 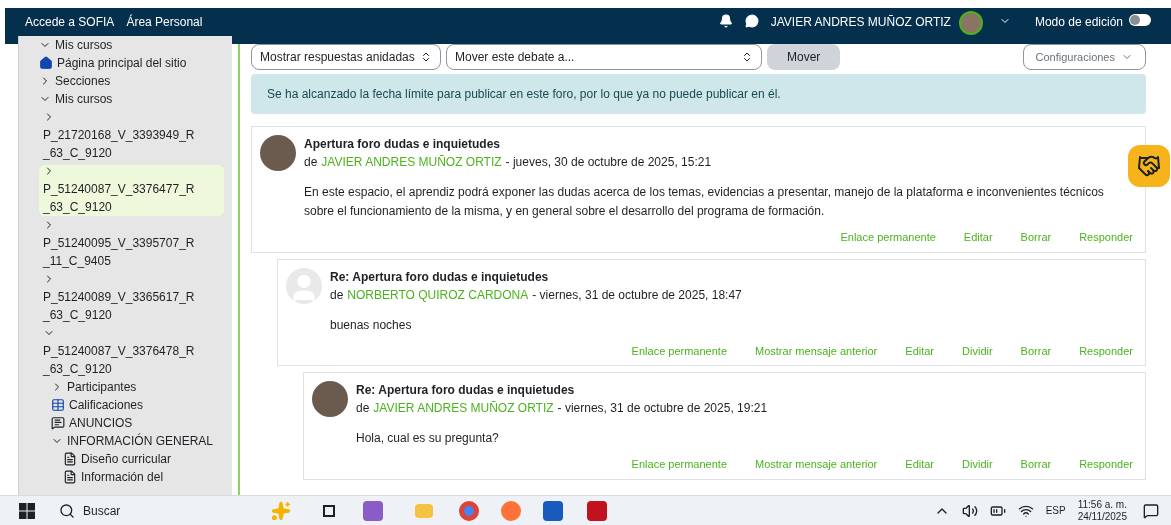 I want to click on browser-icon, so click(x=469, y=510).